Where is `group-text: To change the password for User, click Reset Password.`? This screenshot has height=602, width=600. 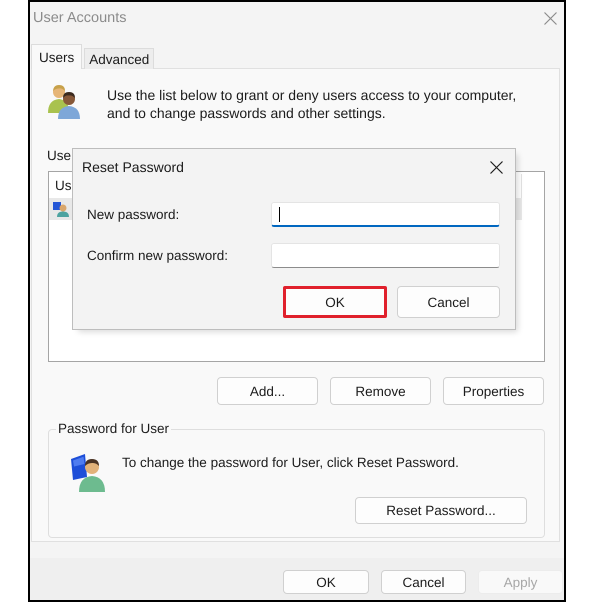
group-text: To change the password for User, click Reset Password. is located at coordinates (290, 463).